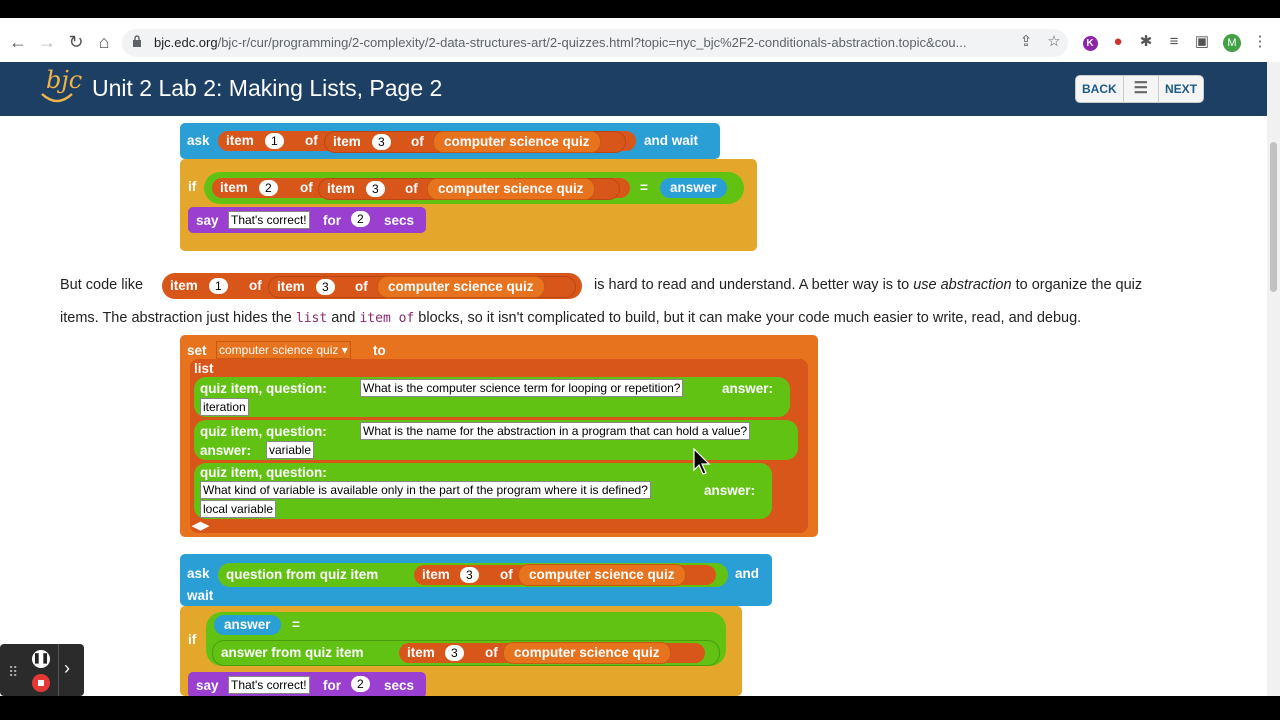 The image size is (1280, 720). What do you see at coordinates (1142, 89) in the screenshot?
I see `hamburger-menu-button: ☰` at bounding box center [1142, 89].